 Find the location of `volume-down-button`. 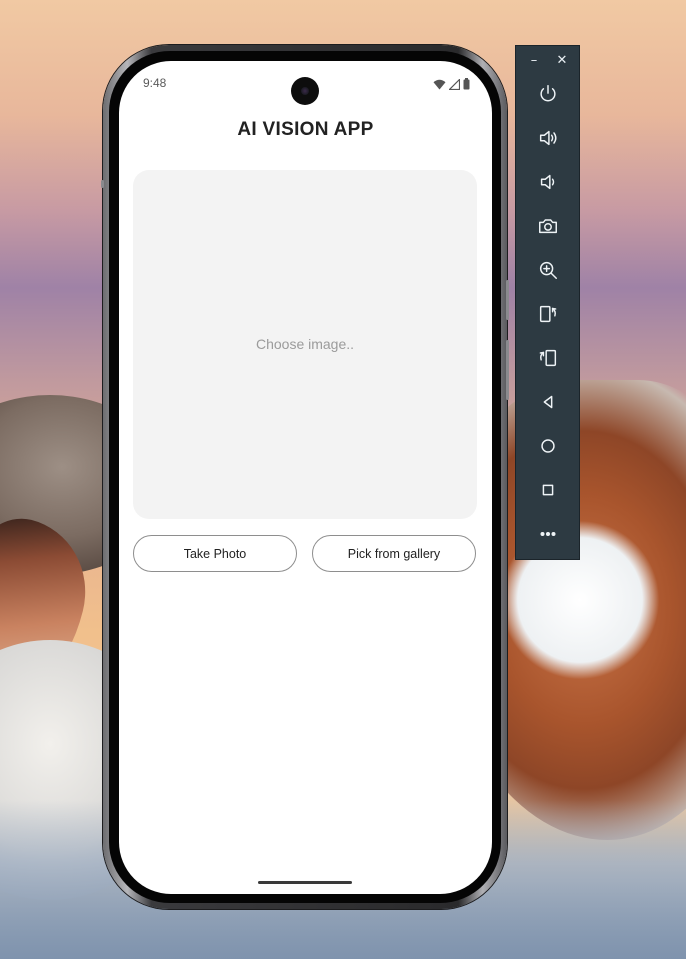

volume-down-button is located at coordinates (548, 182).